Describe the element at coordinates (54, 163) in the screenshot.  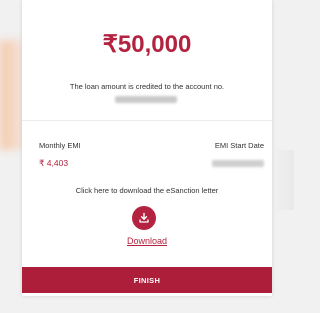
I see `monthly-emi-value: ₹ 4,403` at that location.